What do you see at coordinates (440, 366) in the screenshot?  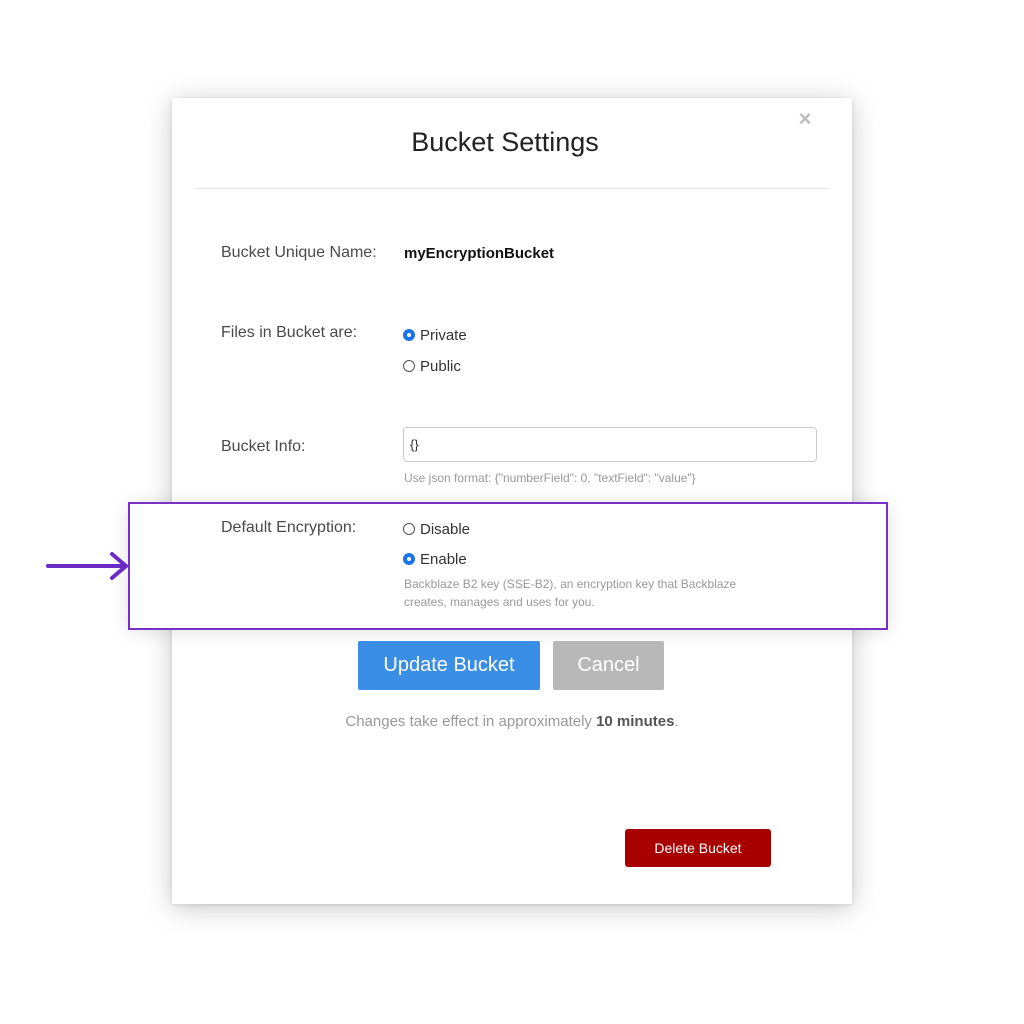 I see `radio-public-label: Public` at bounding box center [440, 366].